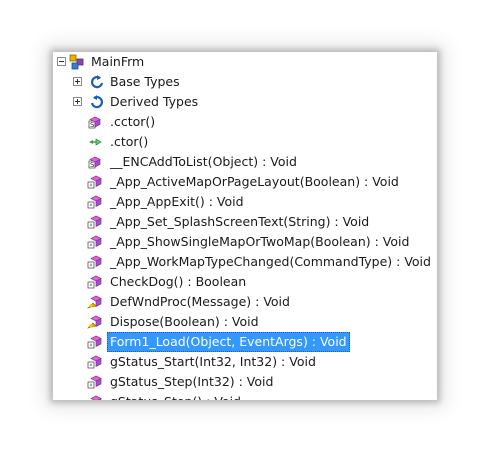  What do you see at coordinates (133, 121) in the screenshot?
I see `member-label: .cctor()` at bounding box center [133, 121].